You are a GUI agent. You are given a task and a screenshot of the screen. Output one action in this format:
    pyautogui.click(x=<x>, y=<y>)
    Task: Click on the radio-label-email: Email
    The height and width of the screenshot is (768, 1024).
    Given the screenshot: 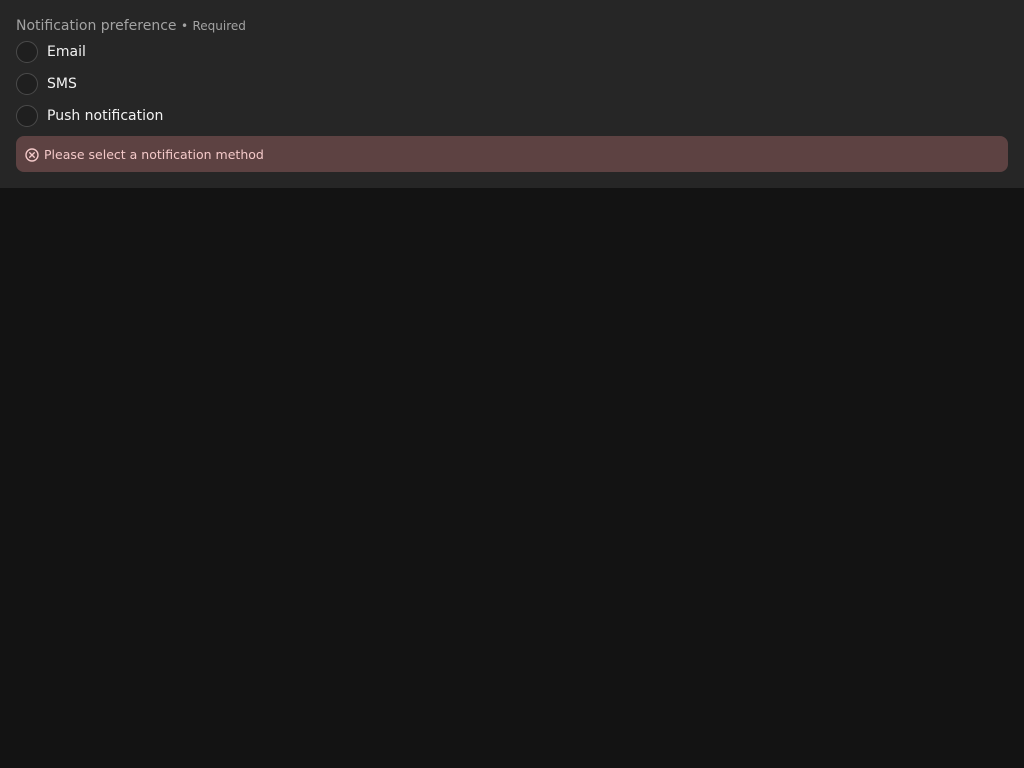 What is the action you would take?
    pyautogui.click(x=66, y=52)
    